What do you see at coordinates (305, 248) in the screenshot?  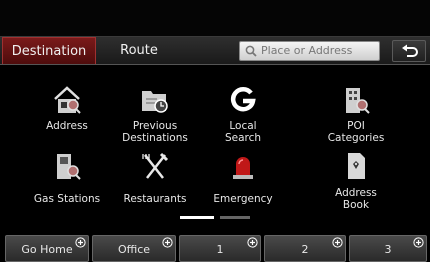 I see `favorite-2-button: 2` at bounding box center [305, 248].